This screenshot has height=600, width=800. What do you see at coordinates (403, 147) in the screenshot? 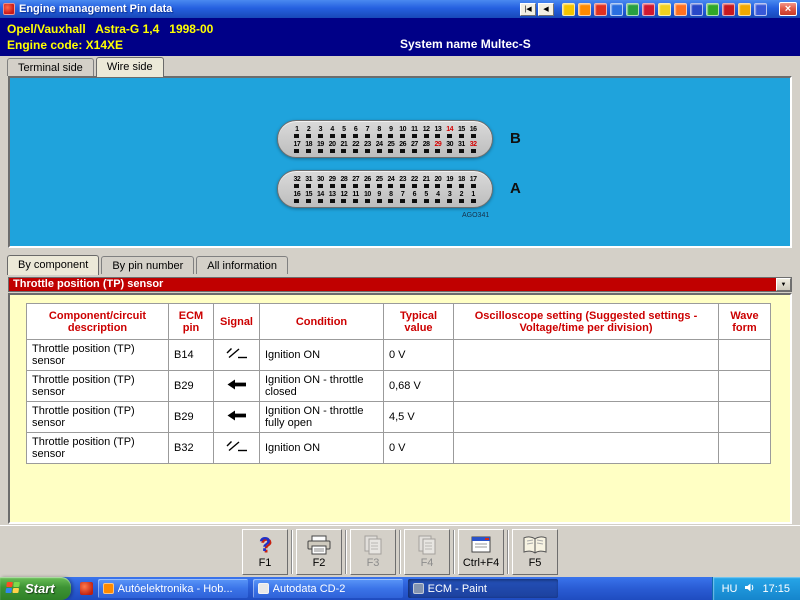
I see `pin-B26: 26` at bounding box center [403, 147].